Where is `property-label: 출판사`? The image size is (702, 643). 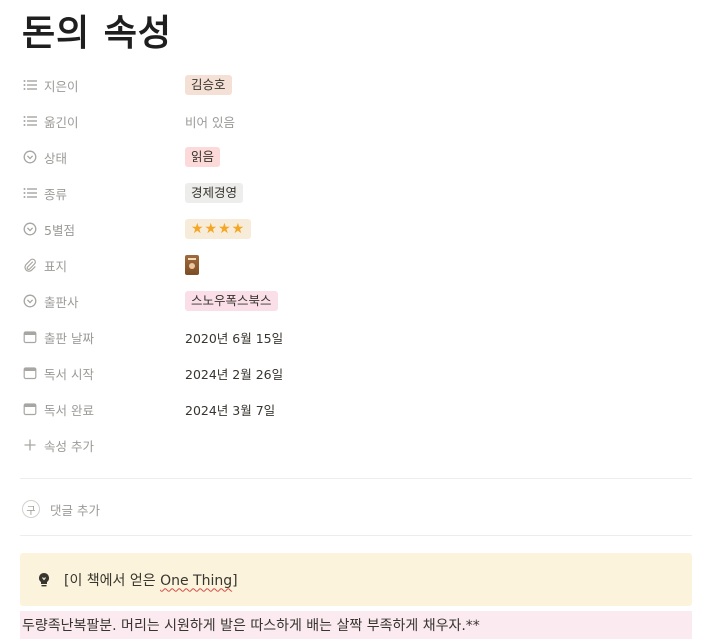
property-label: 출판사 is located at coordinates (61, 302).